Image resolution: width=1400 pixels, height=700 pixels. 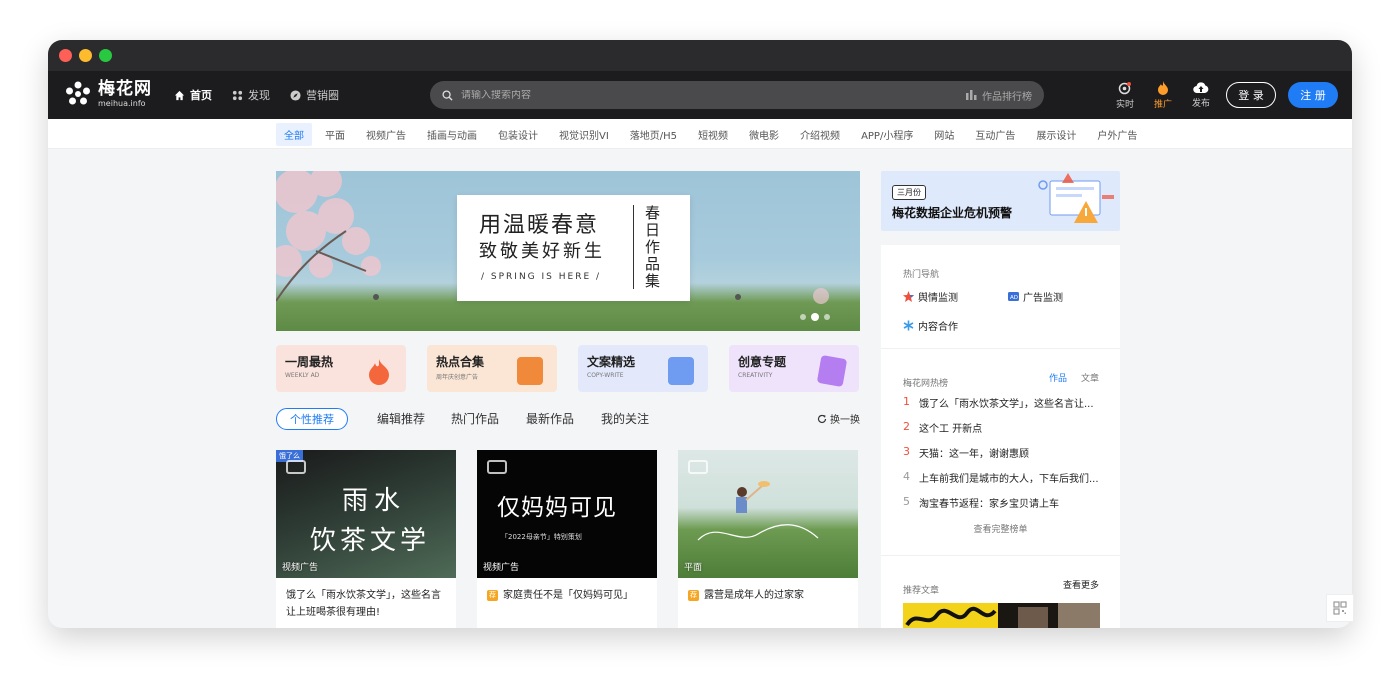 What do you see at coordinates (105, 55) in the screenshot?
I see `maximize-window-button` at bounding box center [105, 55].